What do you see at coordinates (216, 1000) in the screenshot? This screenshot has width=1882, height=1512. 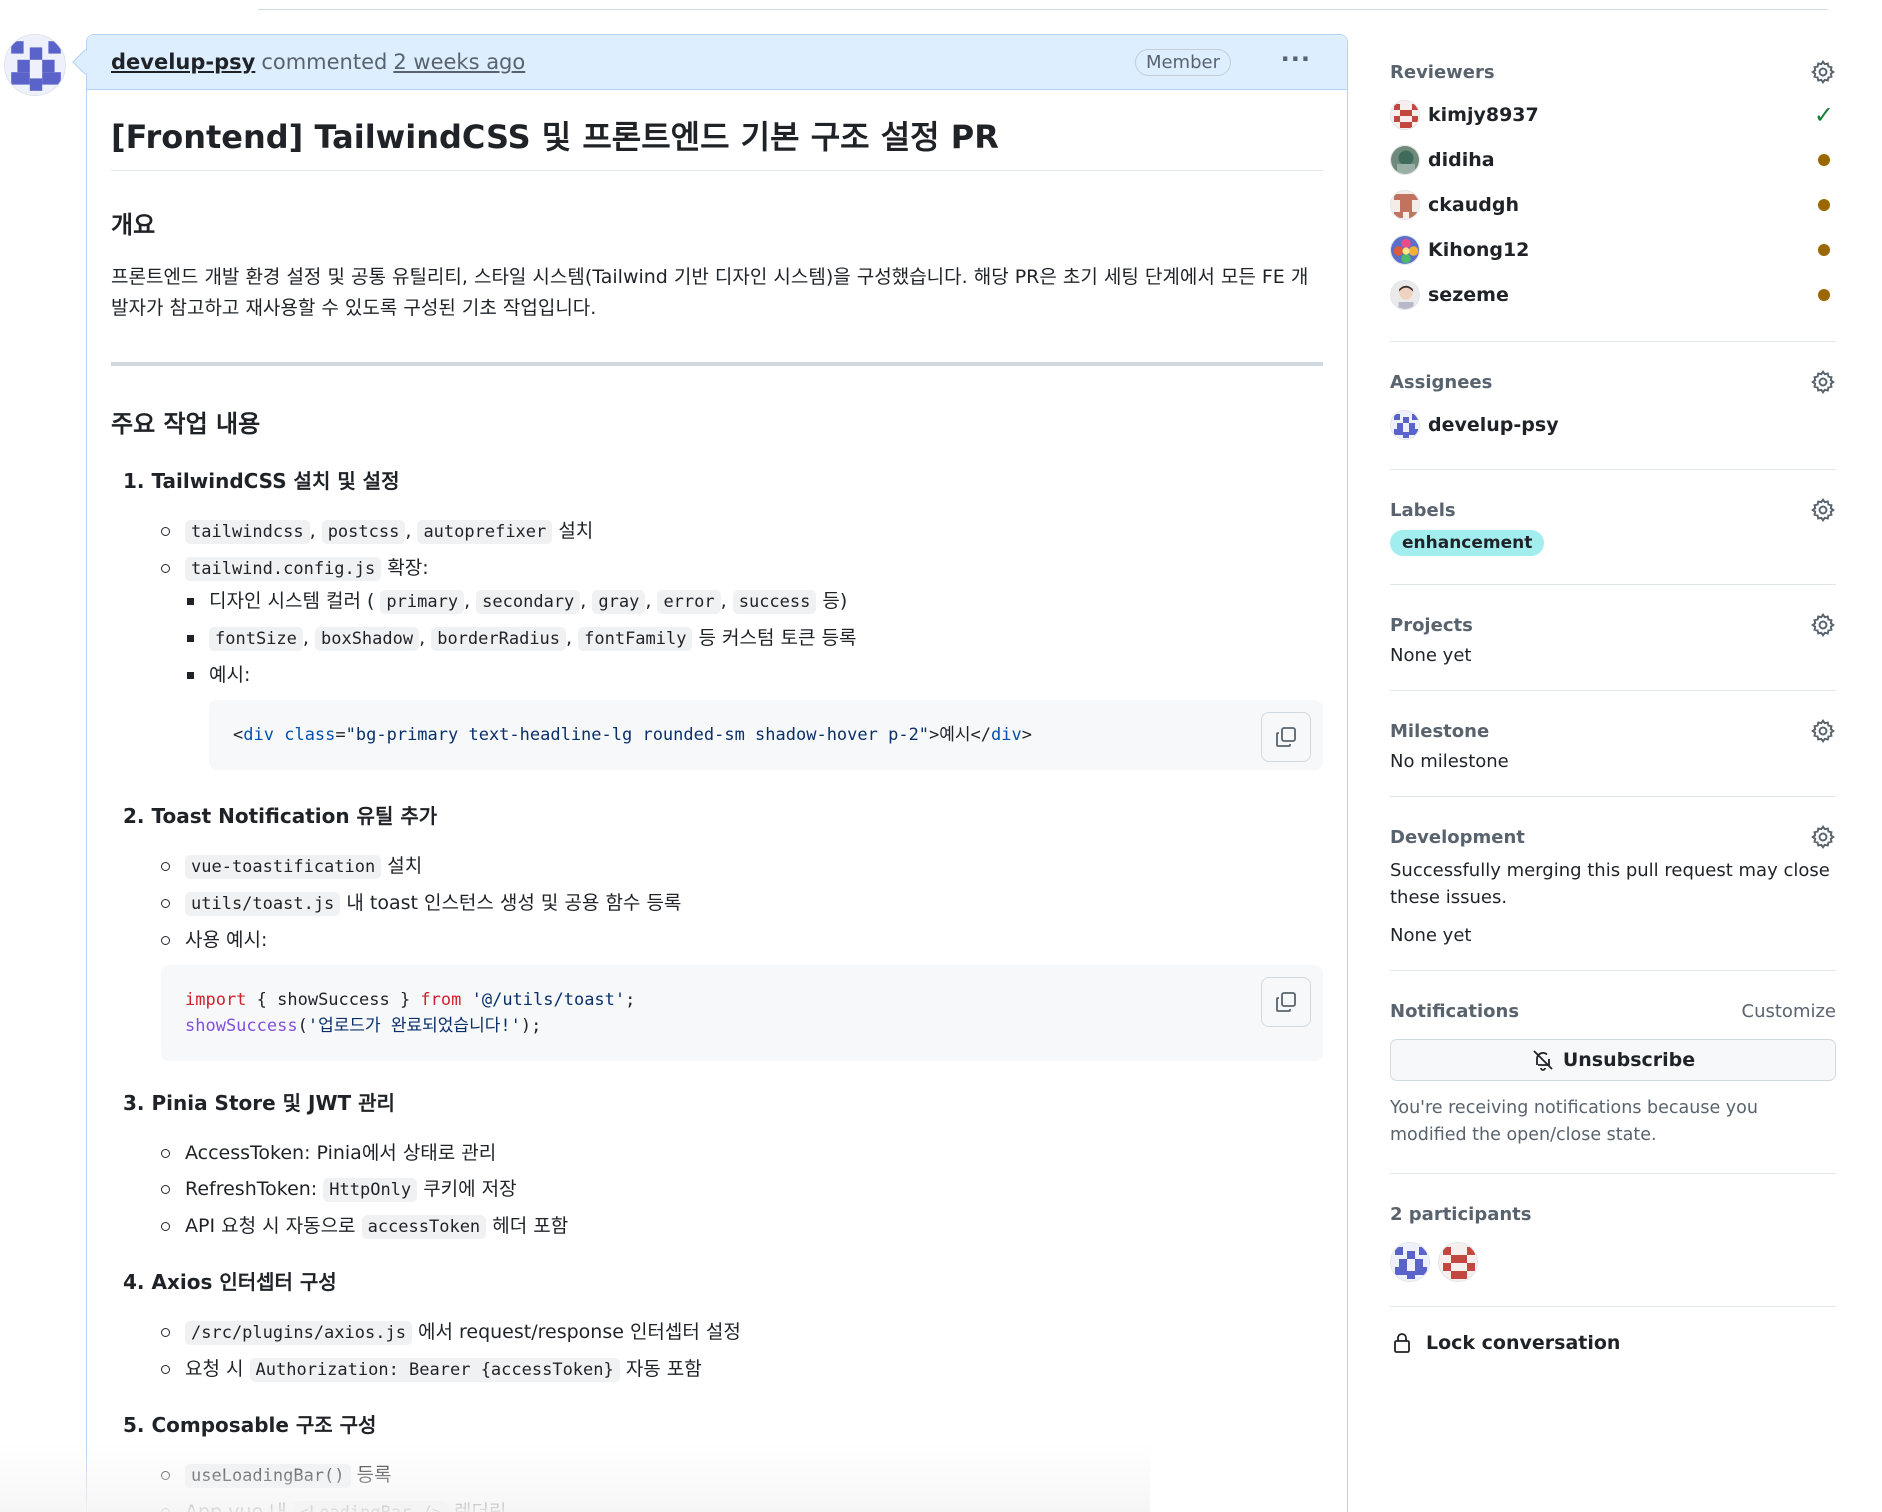 I see `code-token: import` at bounding box center [216, 1000].